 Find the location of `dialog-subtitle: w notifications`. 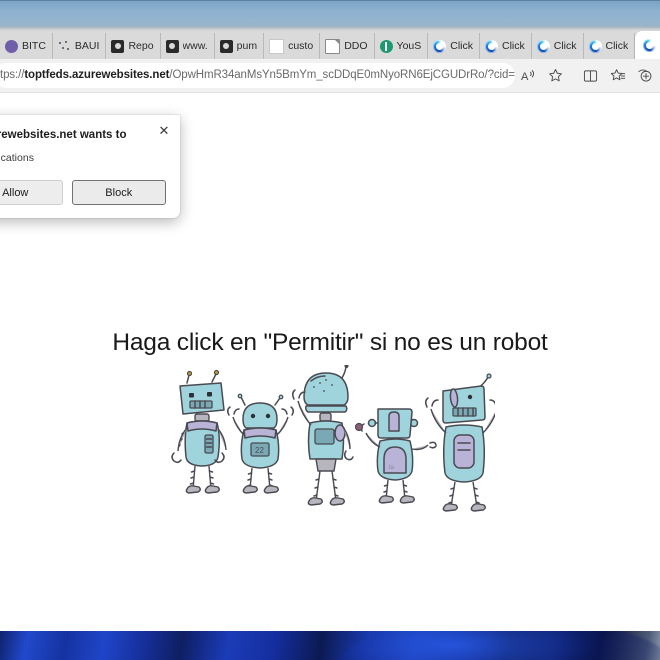

dialog-subtitle: w notifications is located at coordinates (17, 158).